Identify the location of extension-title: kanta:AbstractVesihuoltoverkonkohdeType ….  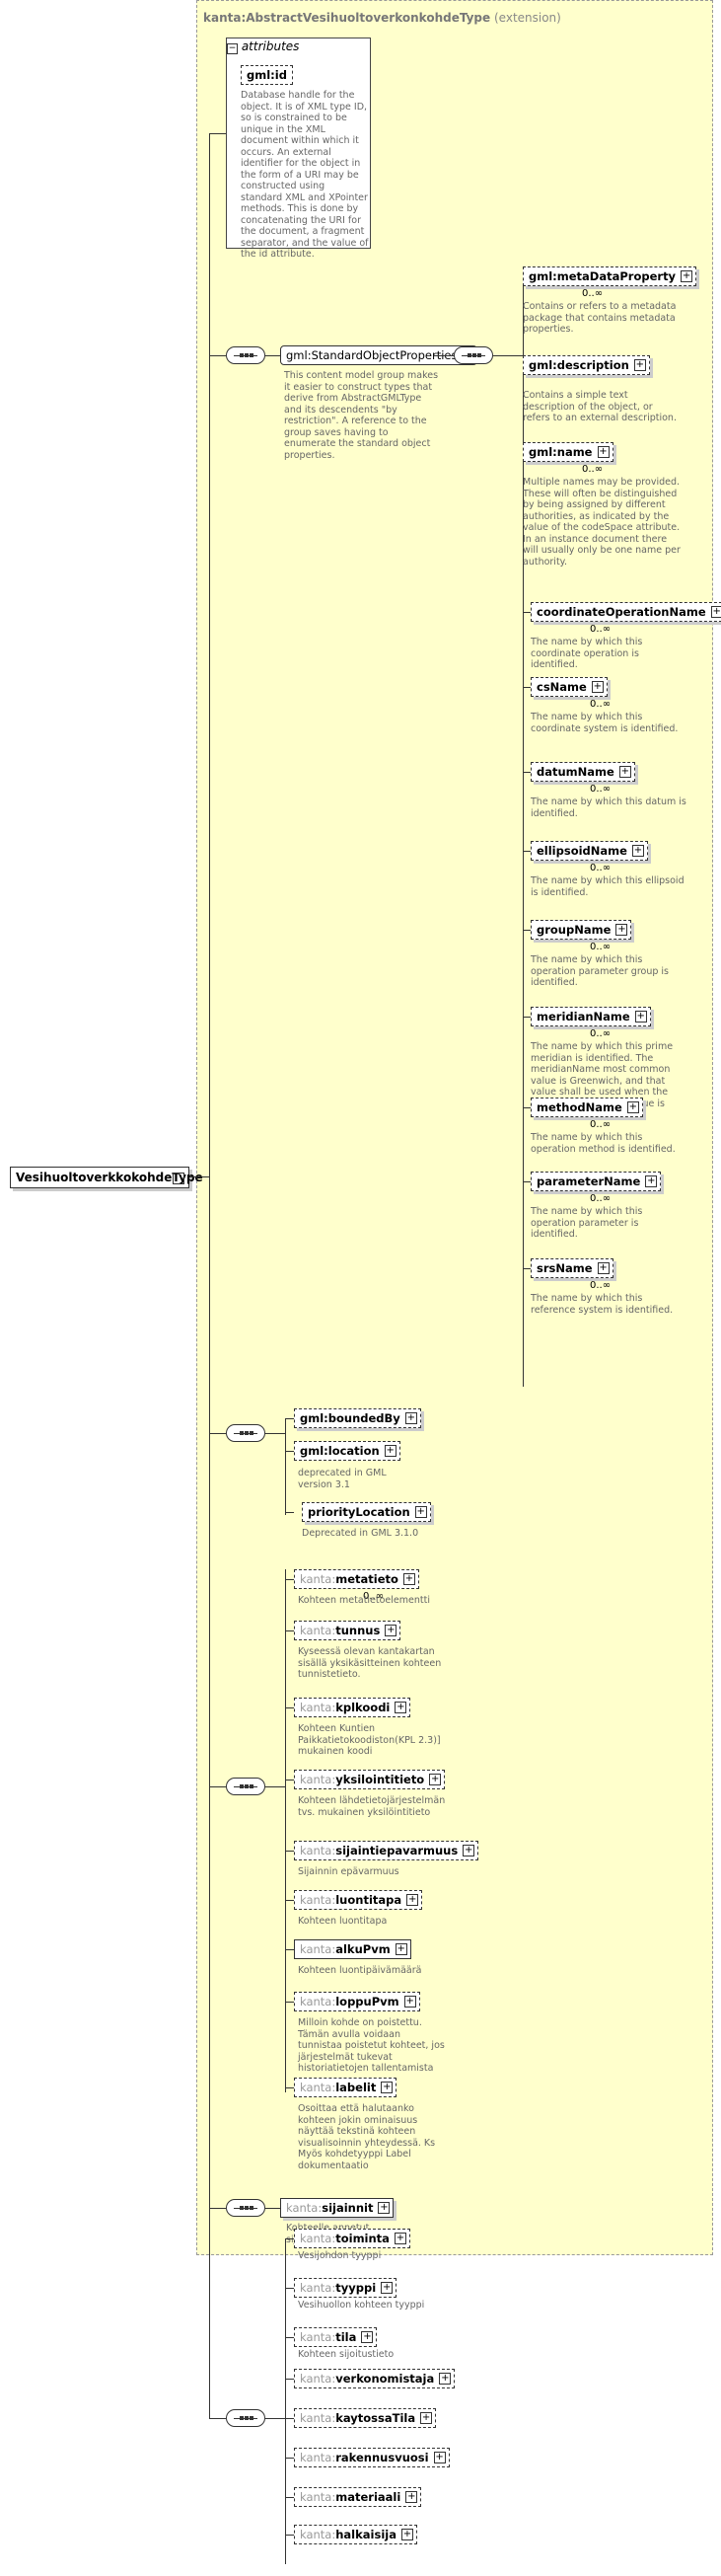
(382, 18).